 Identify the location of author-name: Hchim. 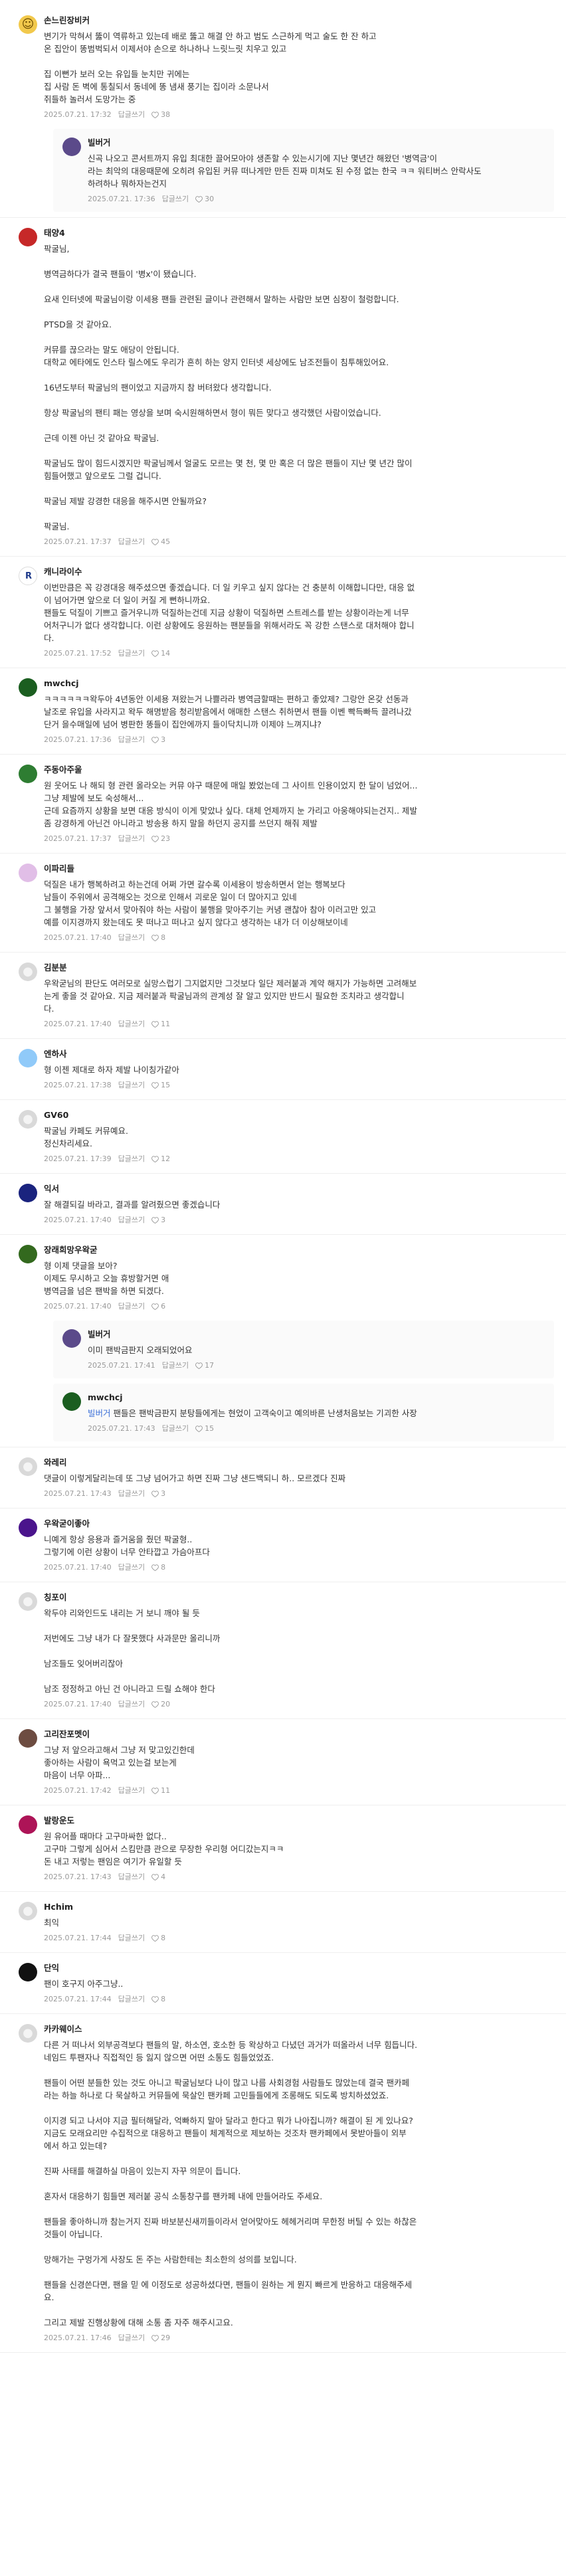
(59, 1907).